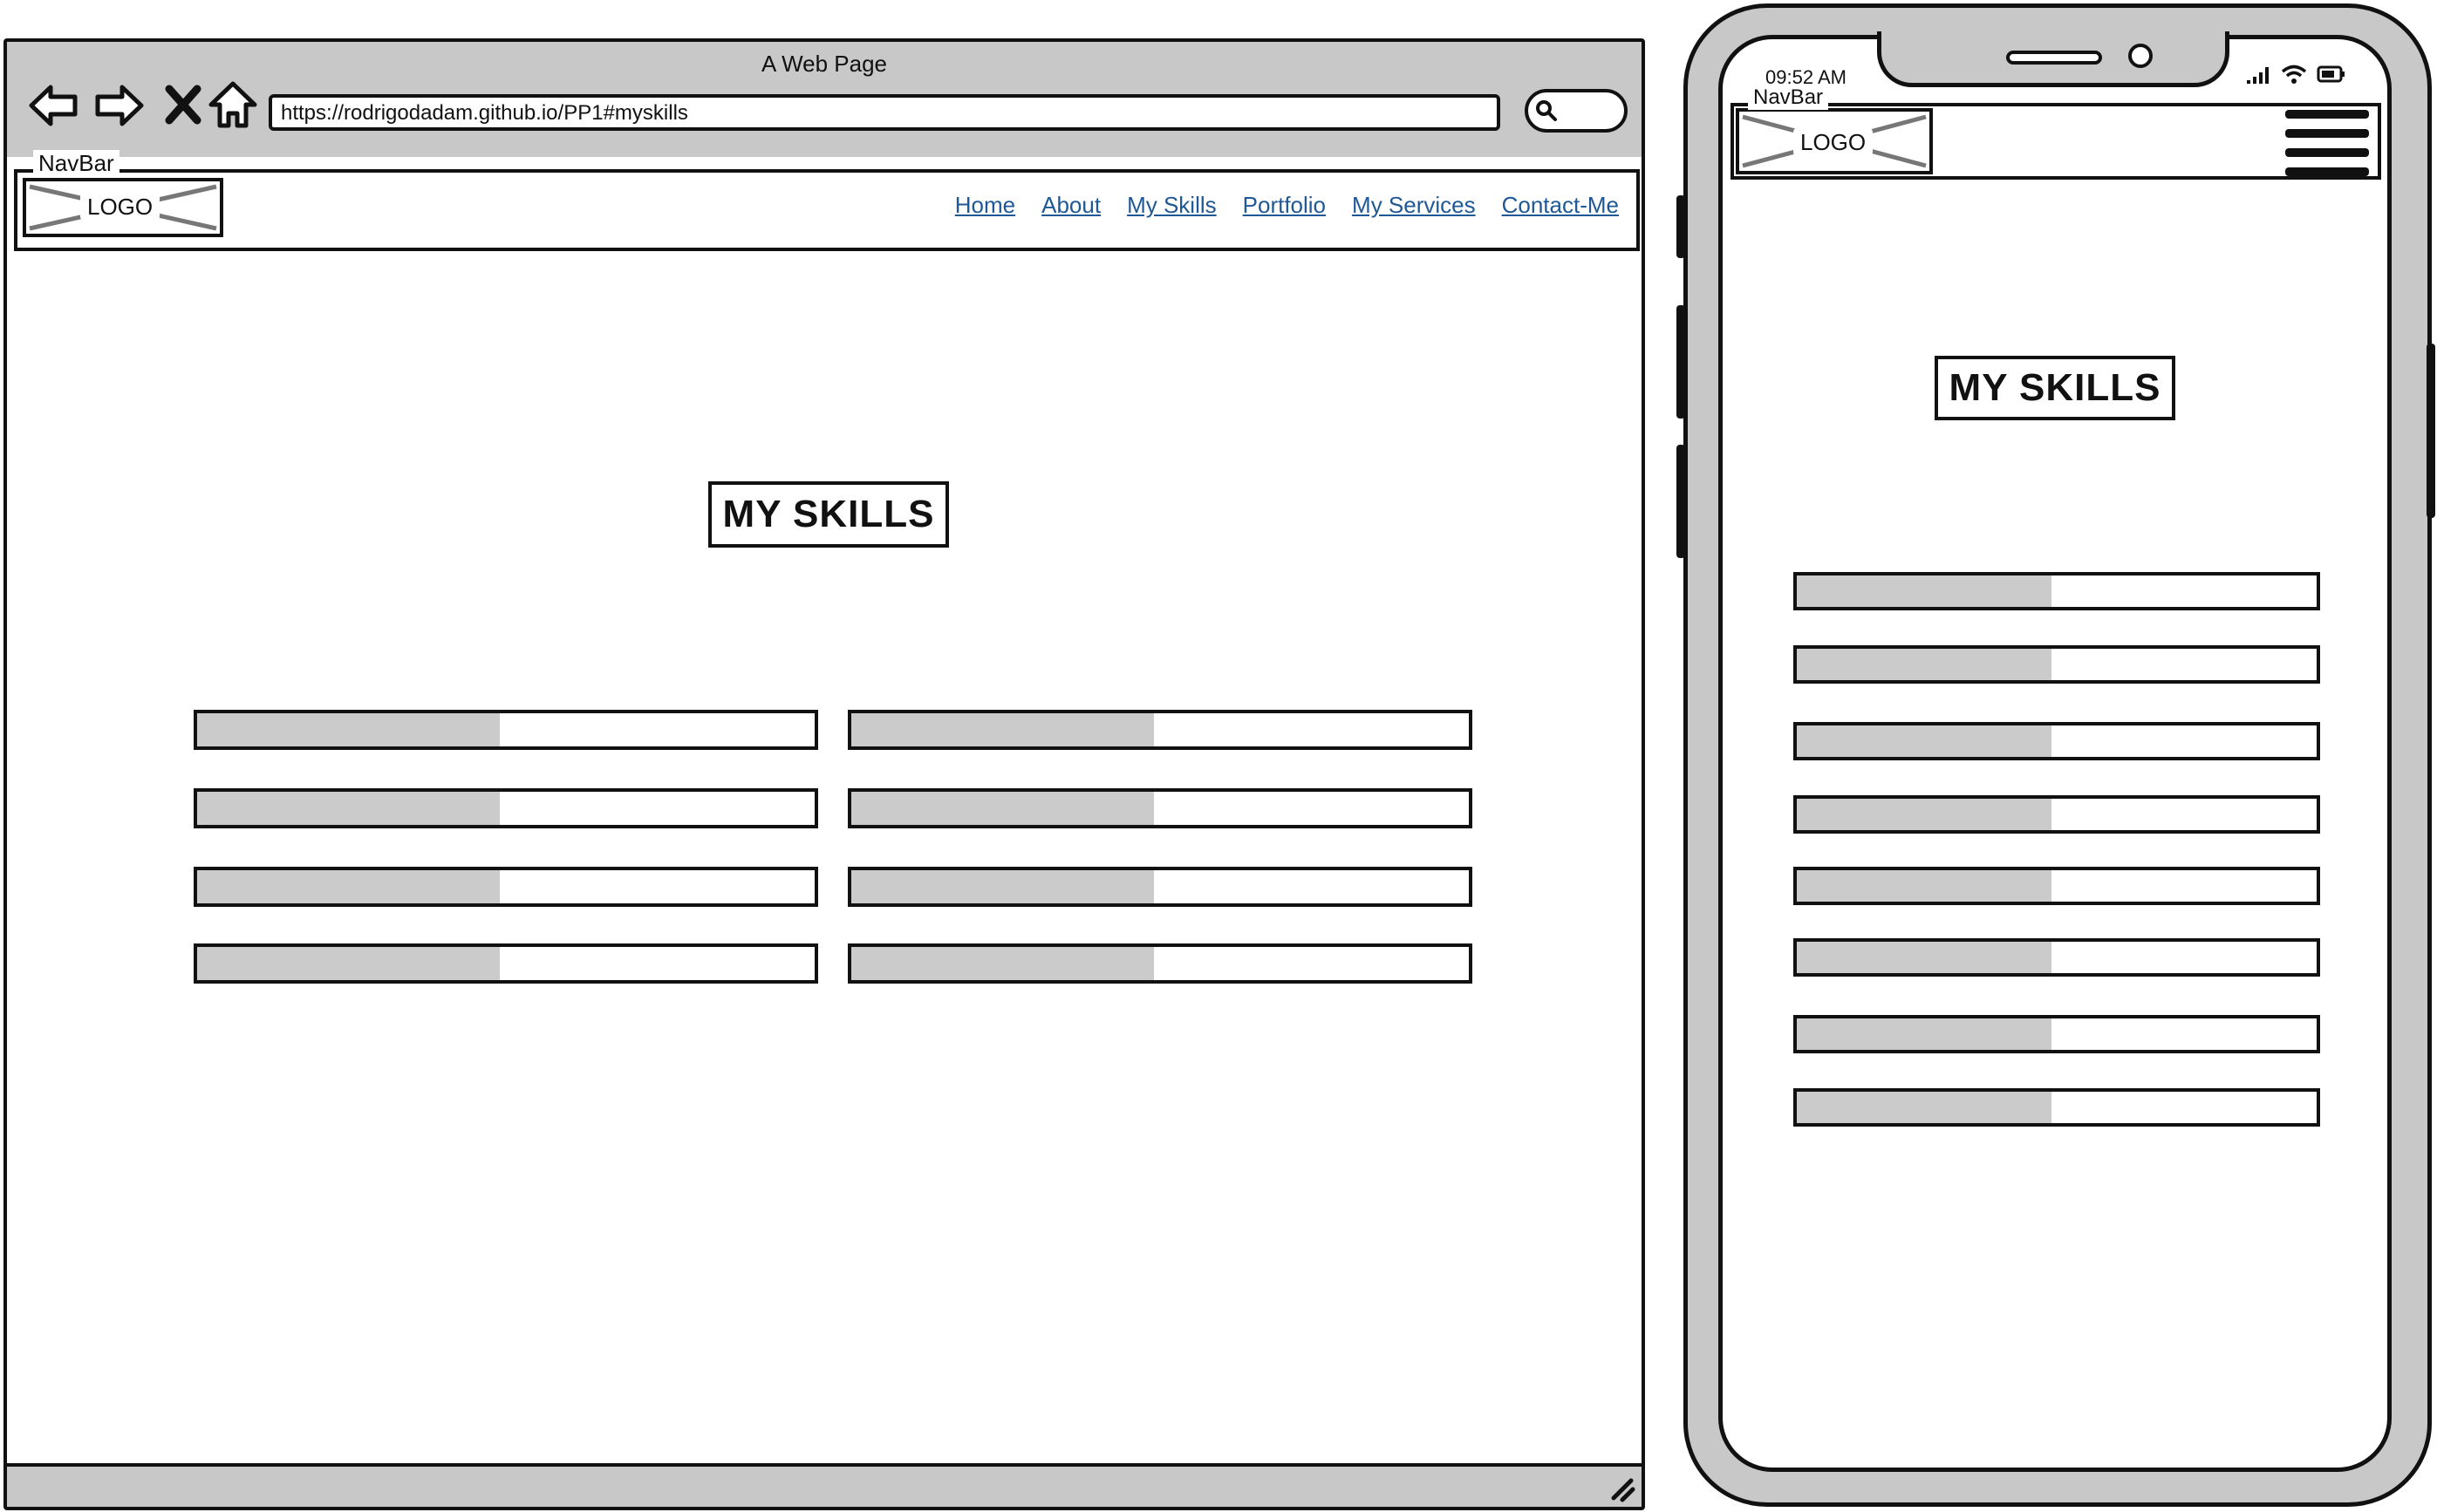 The image size is (2437, 1512). Describe the element at coordinates (2327, 143) in the screenshot. I see `hamburger-menu-icon` at that location.